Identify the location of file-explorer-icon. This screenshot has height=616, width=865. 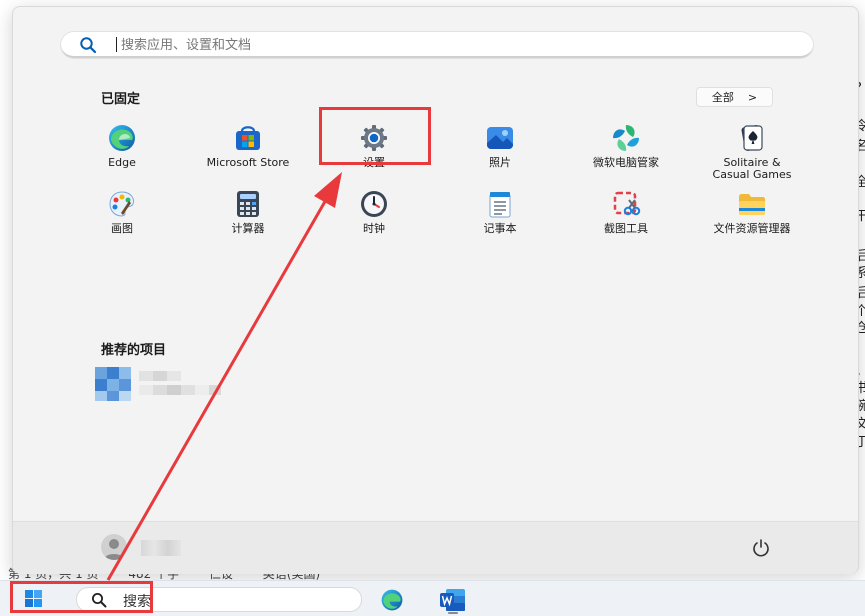
(752, 204).